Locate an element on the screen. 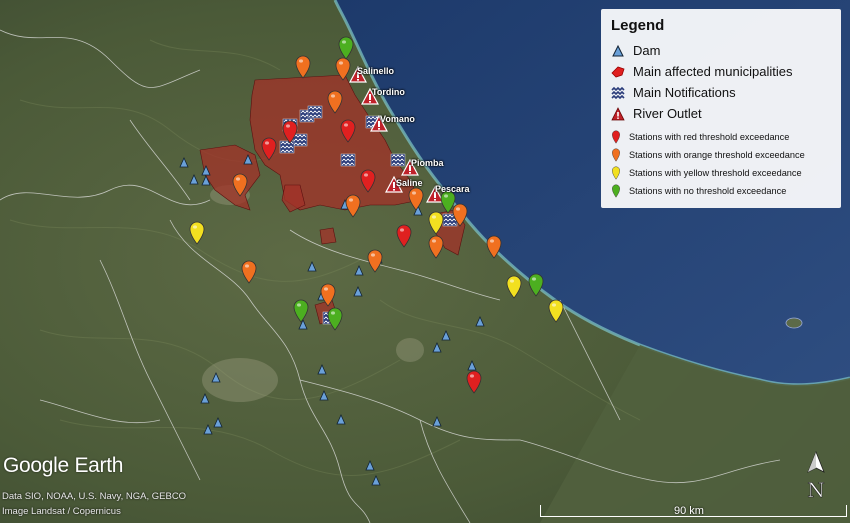 Image resolution: width=850 pixels, height=523 pixels. island is located at coordinates (794, 323).